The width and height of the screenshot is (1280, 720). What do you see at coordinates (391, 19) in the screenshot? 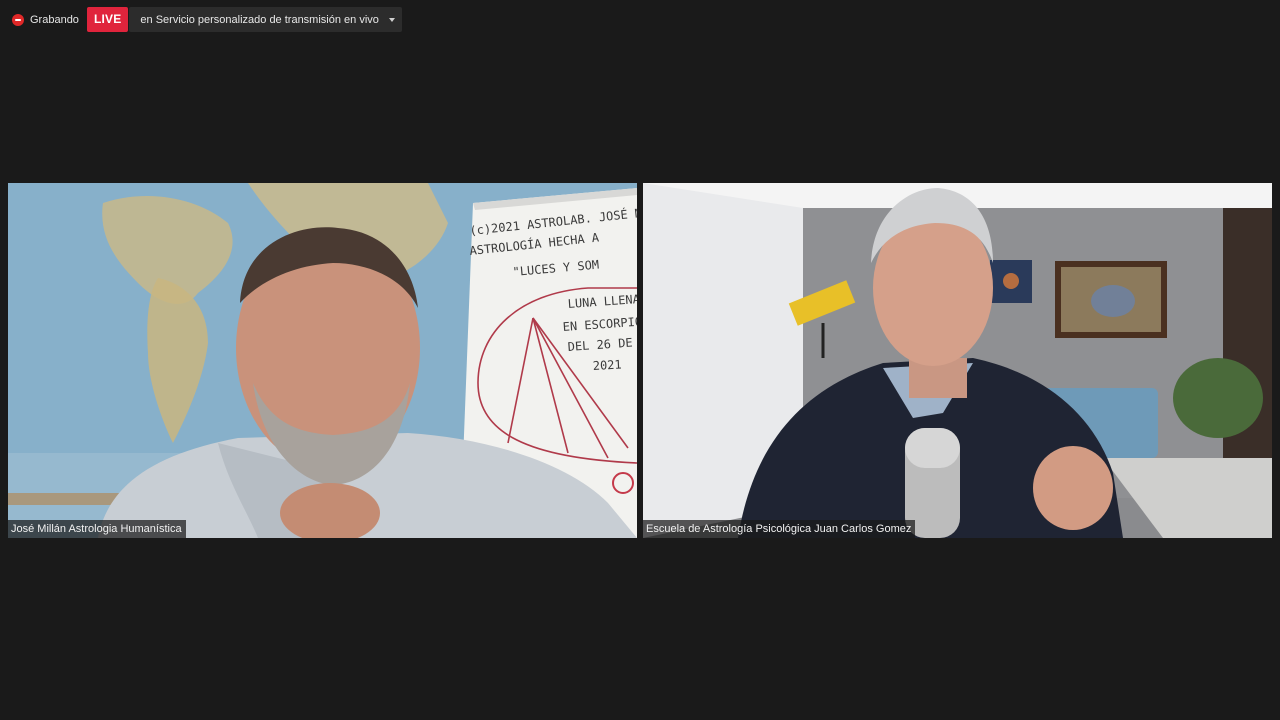
I see `chevron-down-icon` at bounding box center [391, 19].